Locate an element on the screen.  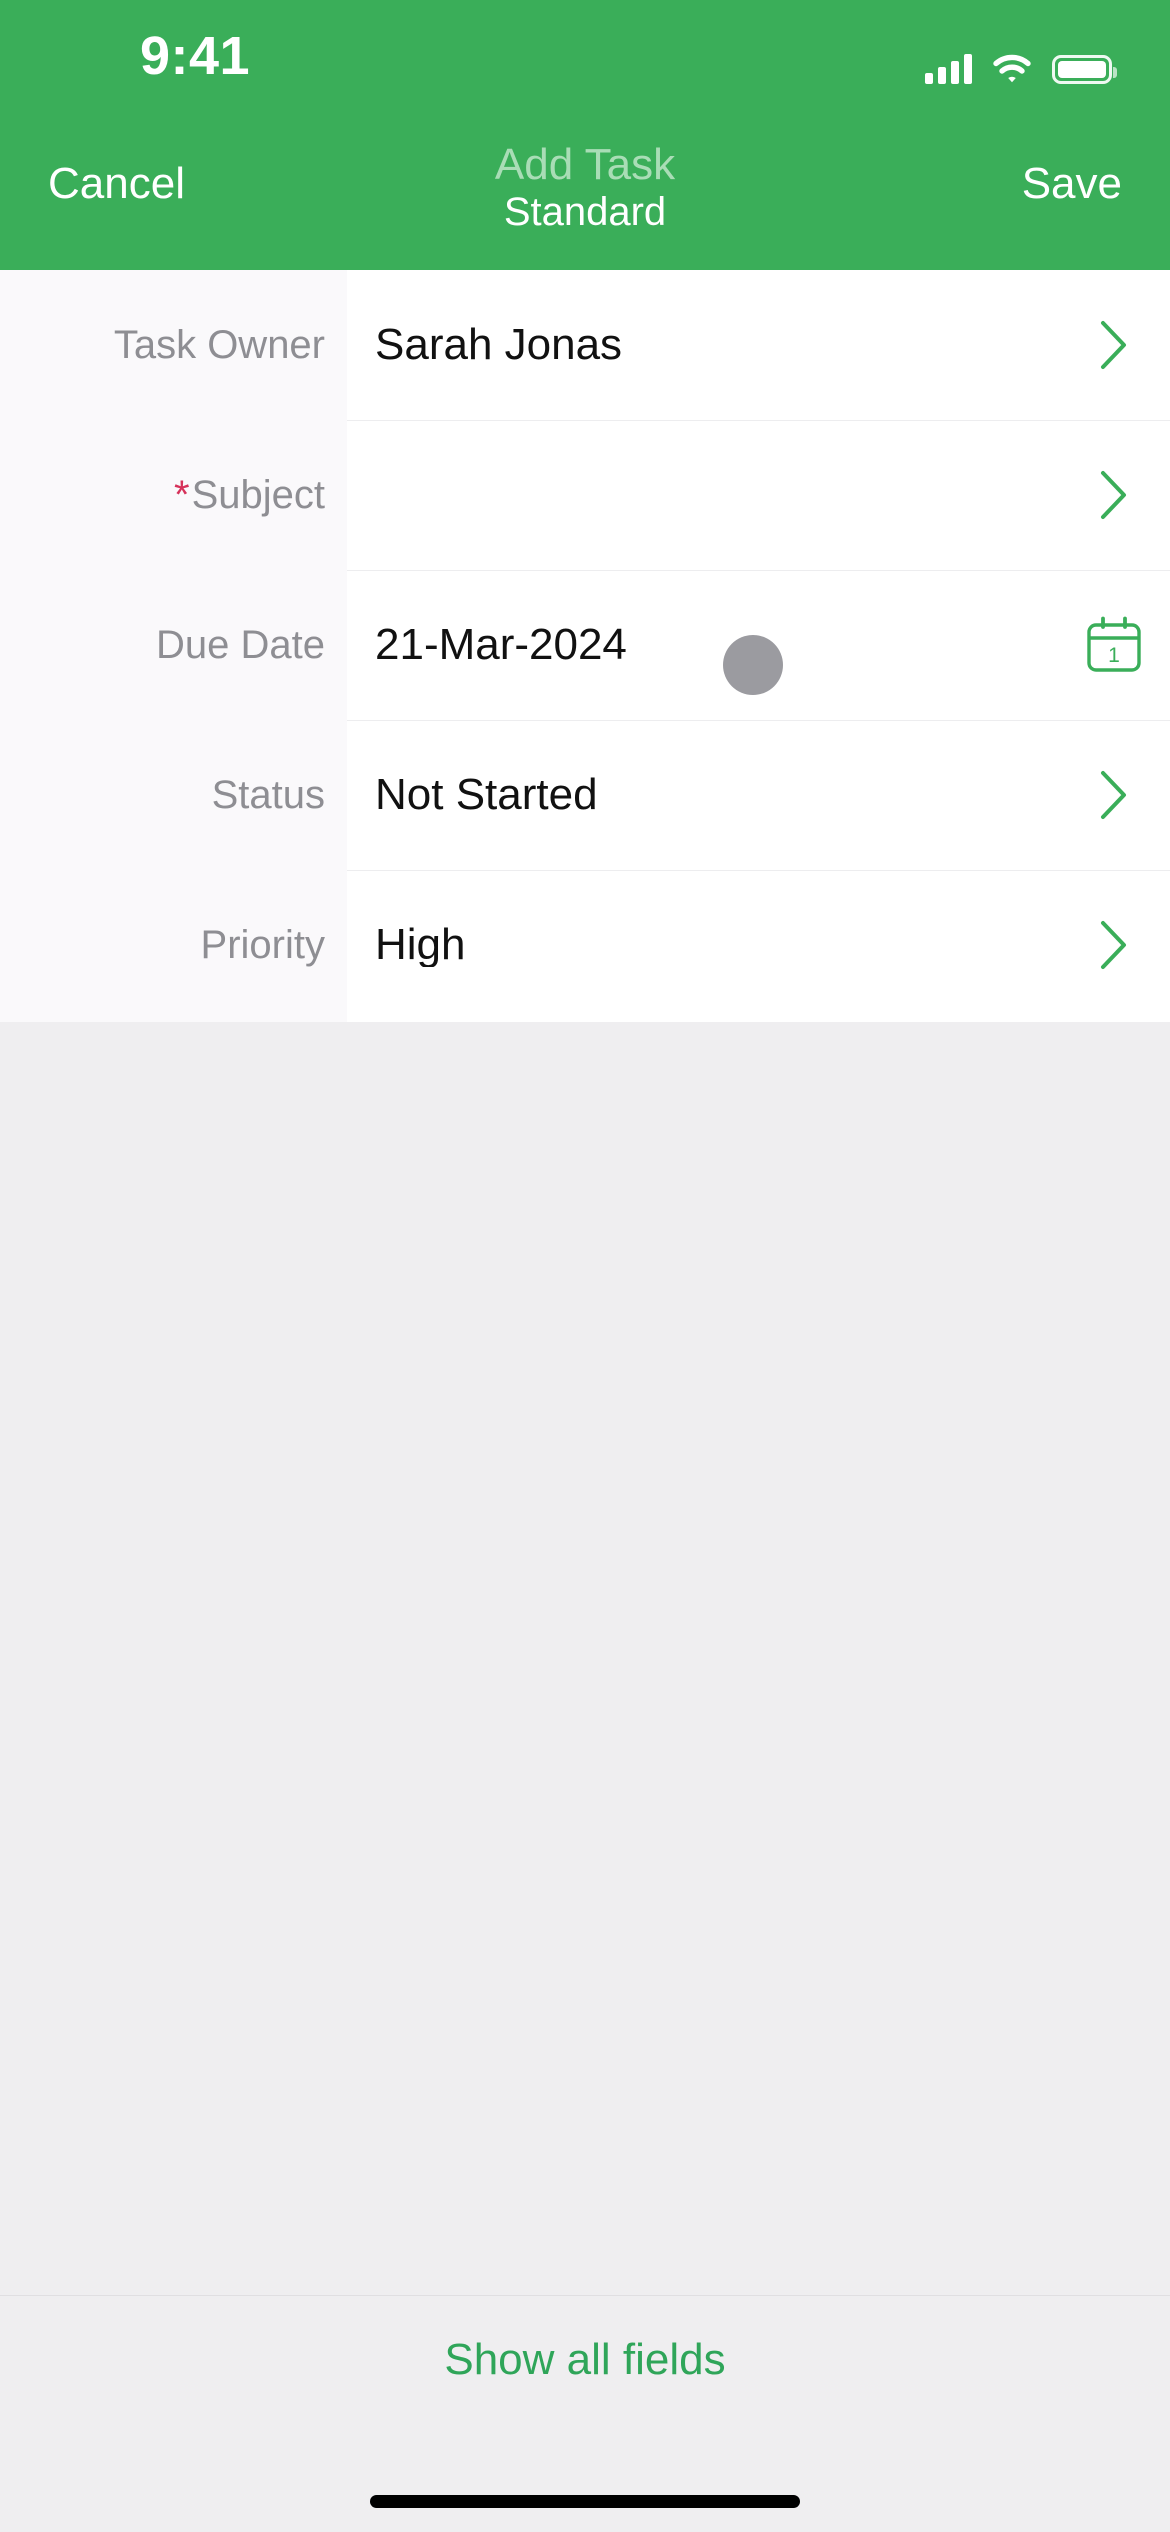
form-value-due-date: 21-Mar-2024 is located at coordinates (702, 645).